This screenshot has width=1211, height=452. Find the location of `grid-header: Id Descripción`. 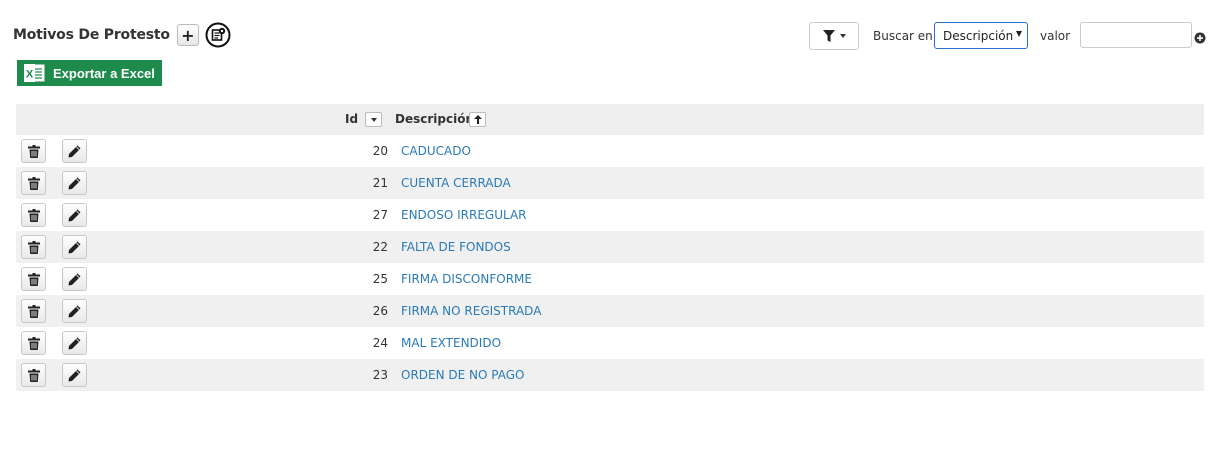

grid-header: Id Descripción is located at coordinates (610, 119).